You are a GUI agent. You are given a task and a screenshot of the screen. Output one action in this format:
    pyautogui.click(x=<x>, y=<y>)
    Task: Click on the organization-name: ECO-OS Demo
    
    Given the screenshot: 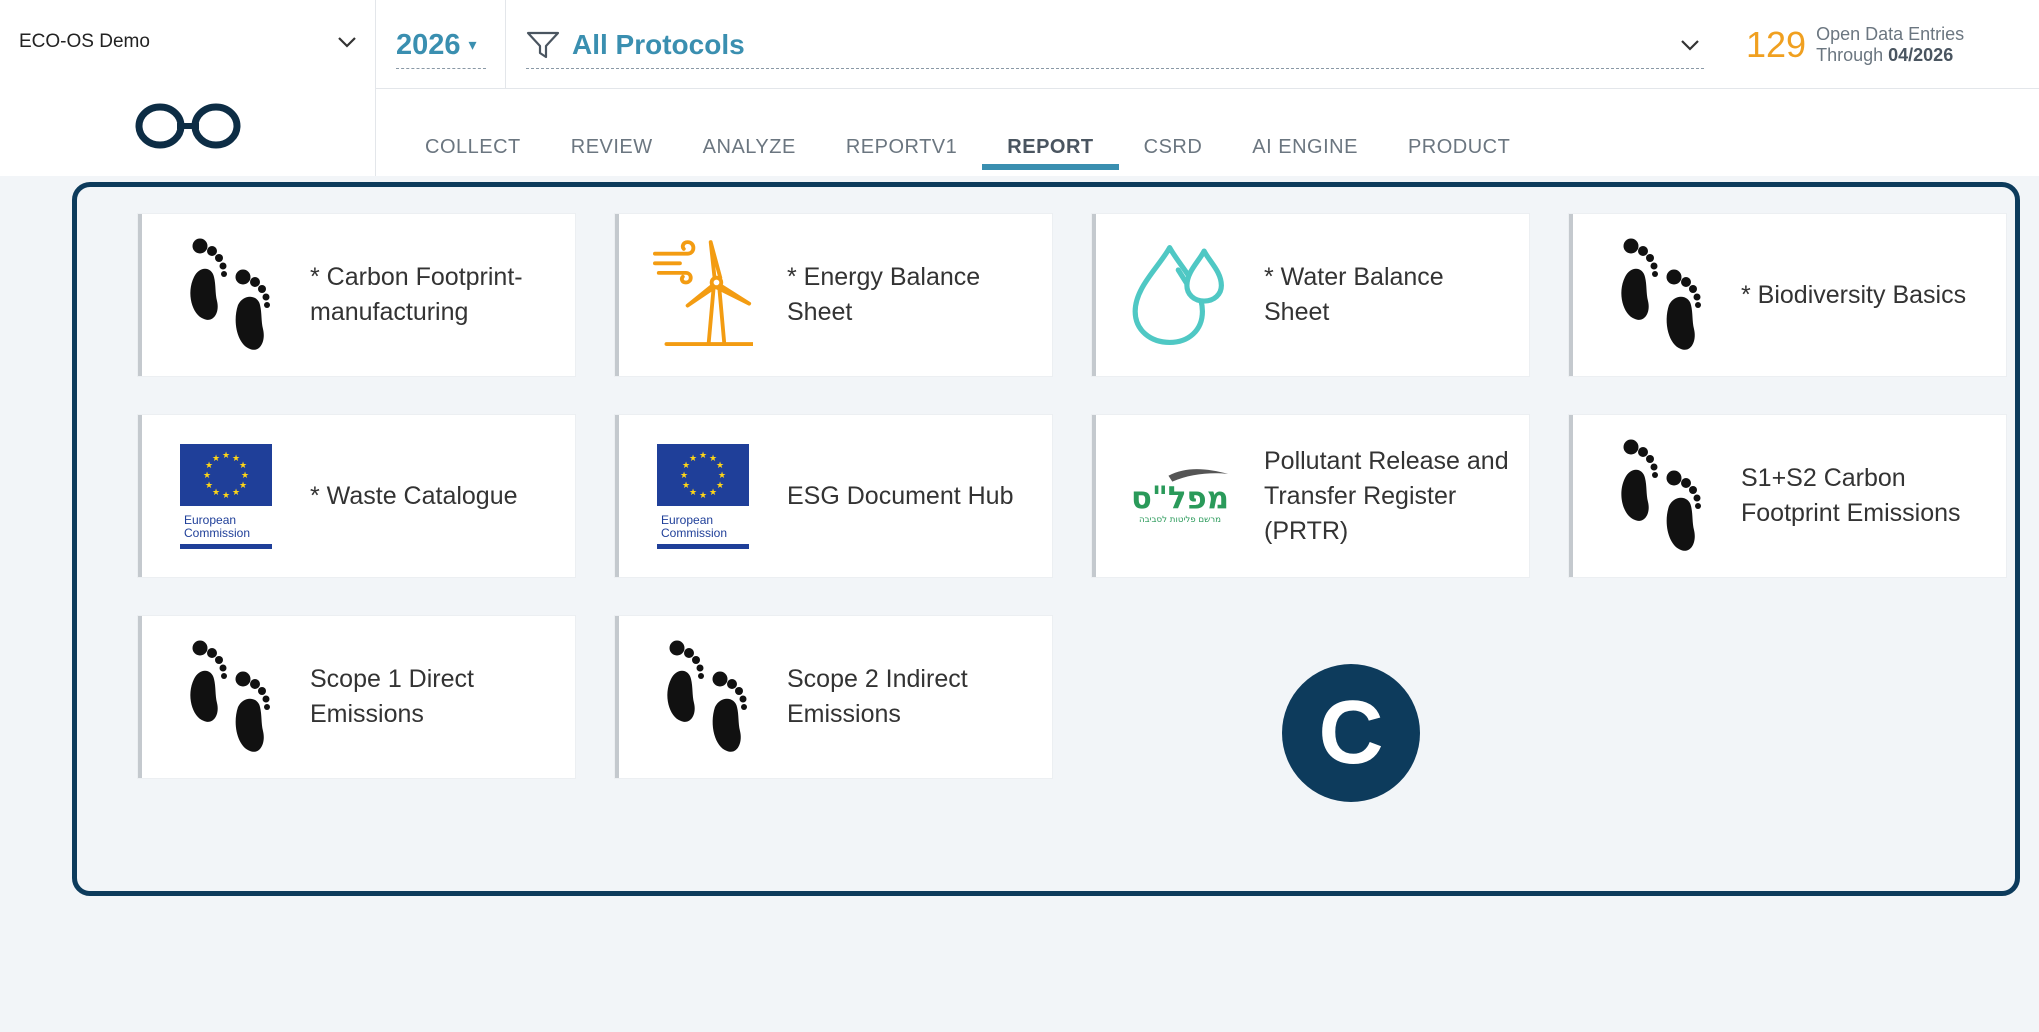 What is the action you would take?
    pyautogui.click(x=84, y=41)
    